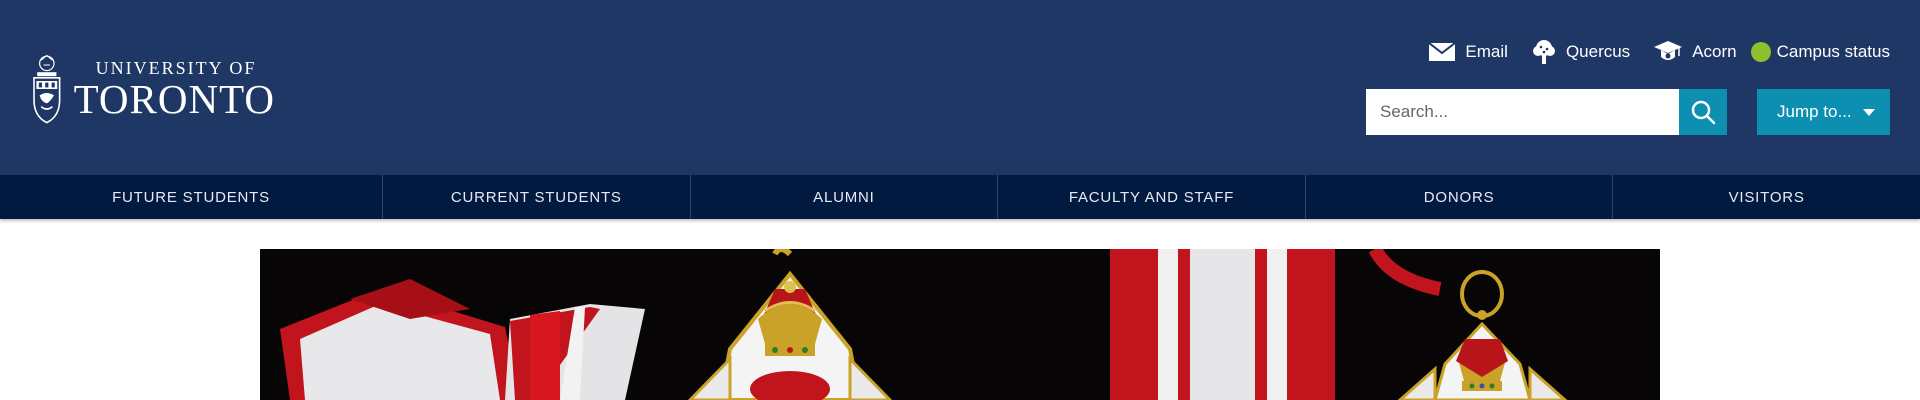 This screenshot has width=1920, height=400. I want to click on search-input, so click(1522, 112).